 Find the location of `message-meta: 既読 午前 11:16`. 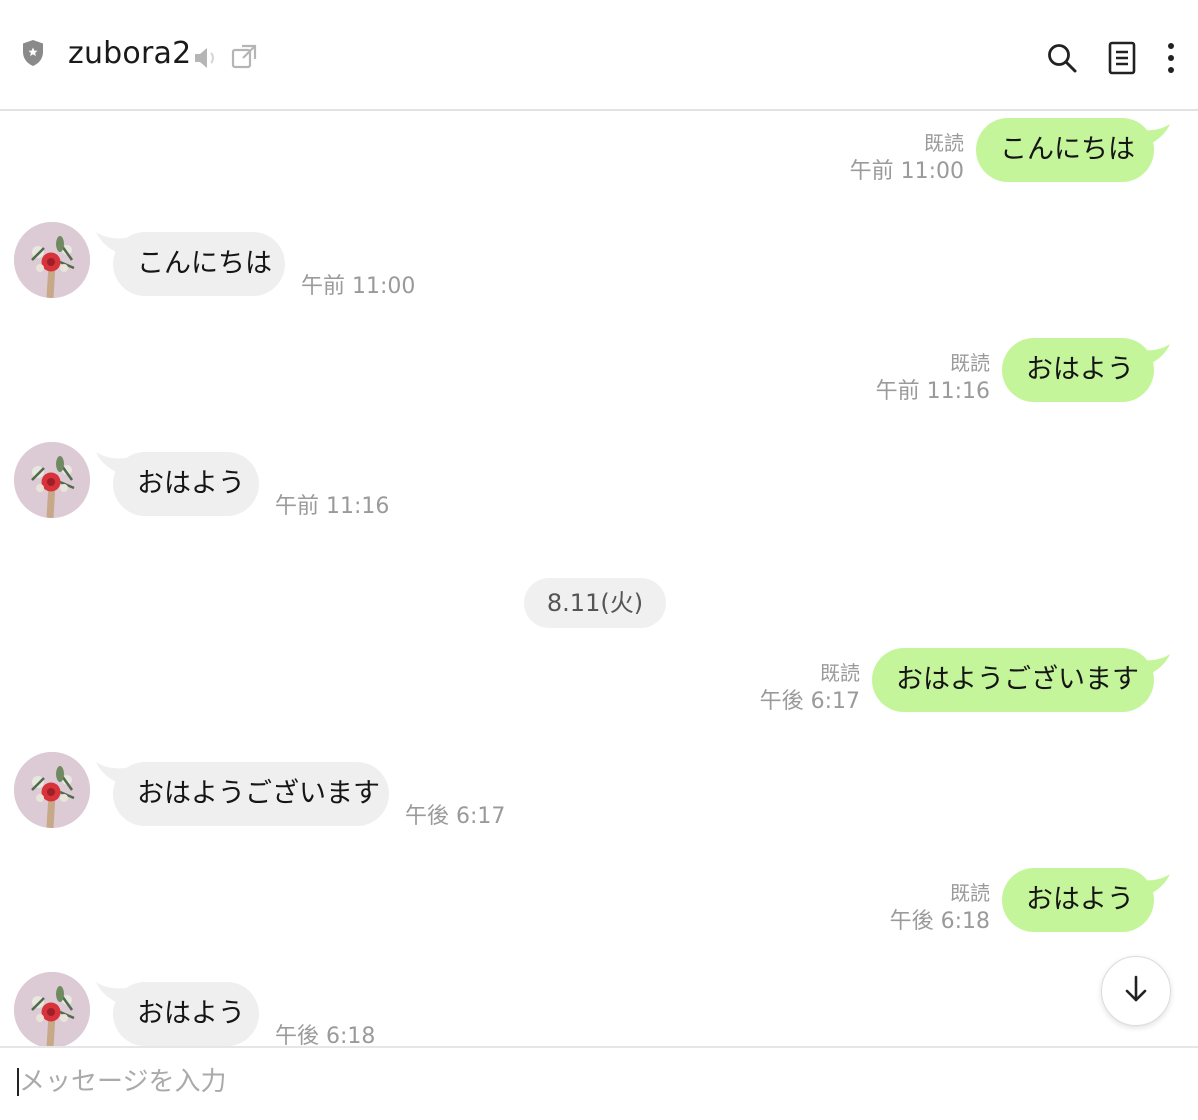

message-meta: 既読 午前 11:16 is located at coordinates (928, 379).